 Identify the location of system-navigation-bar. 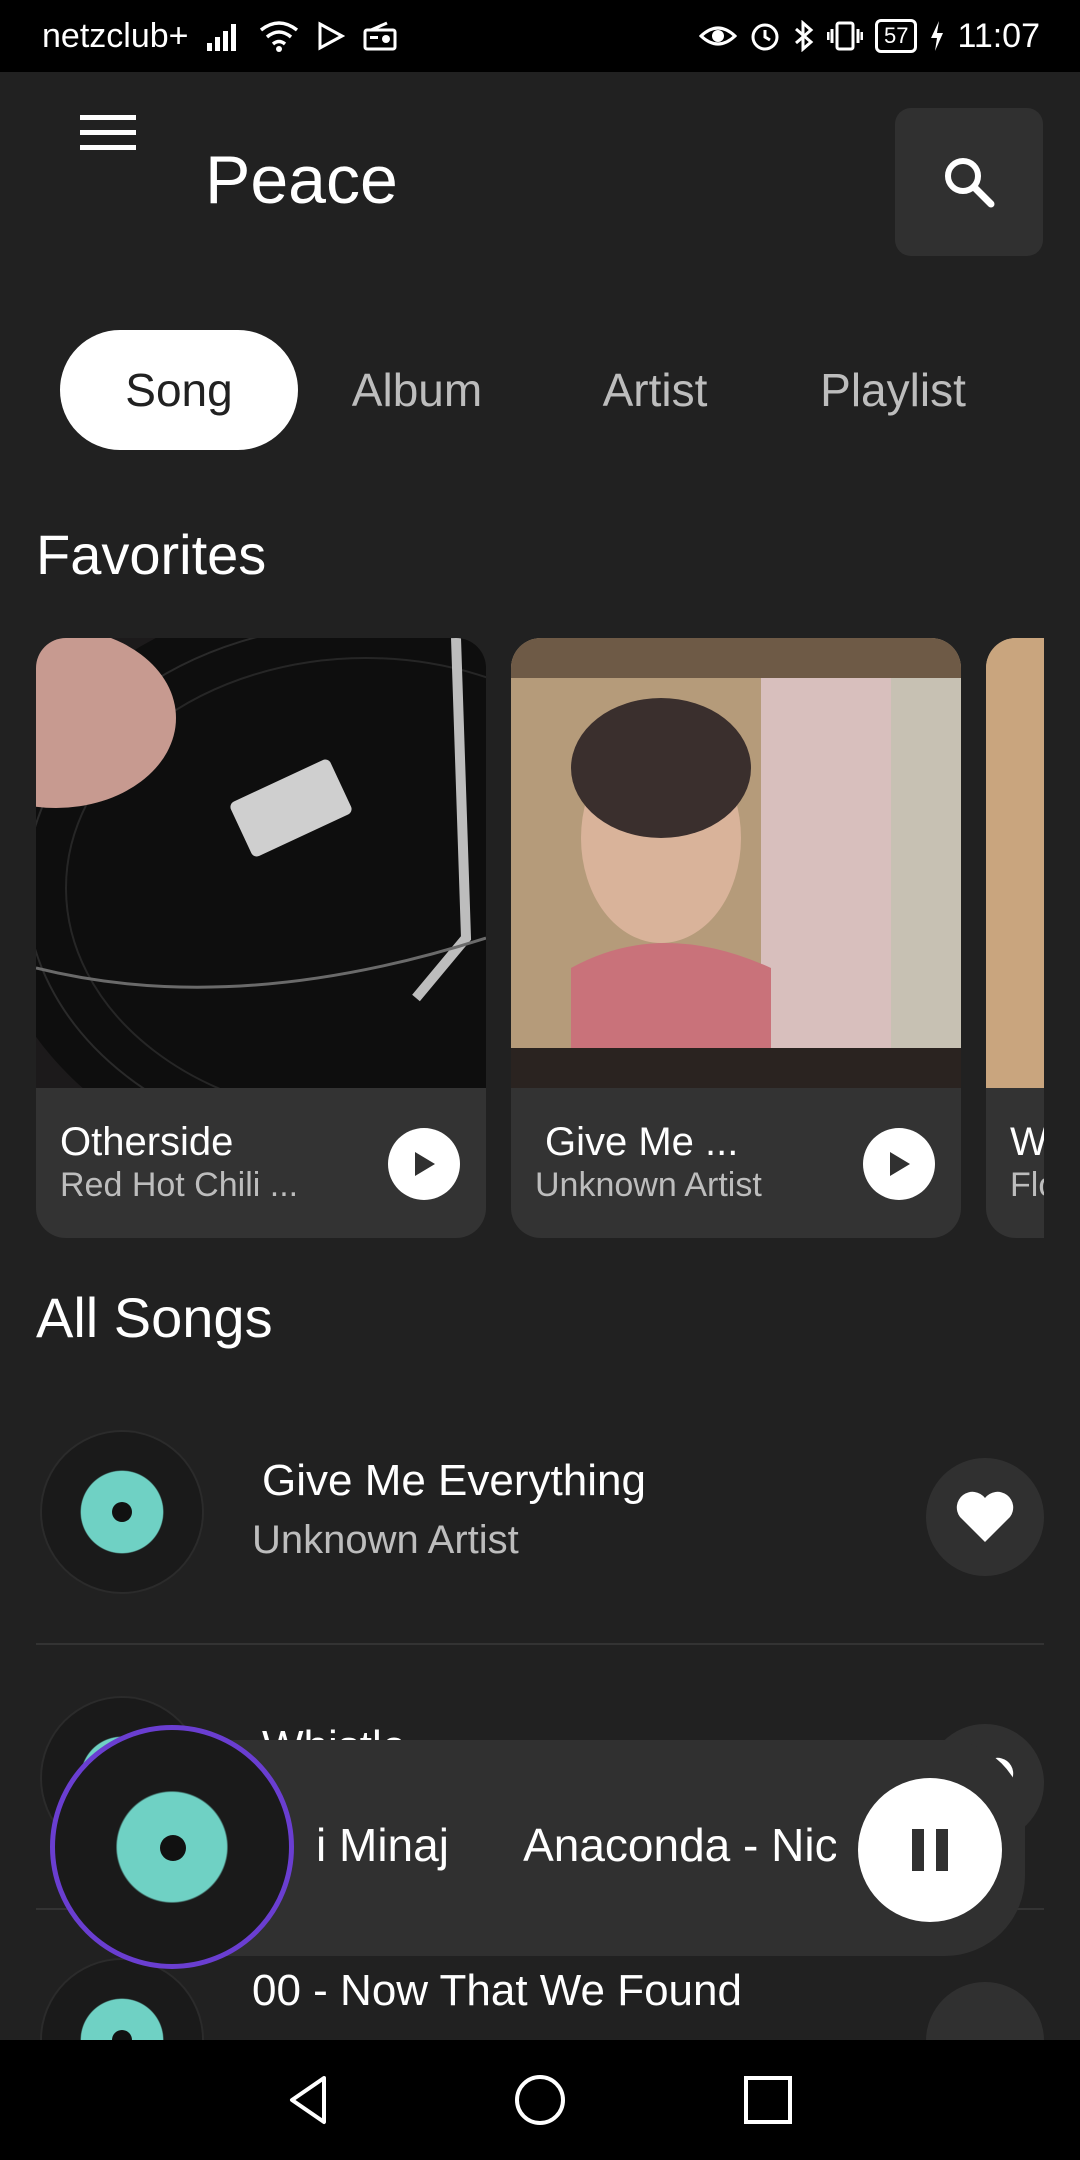
(540, 2100).